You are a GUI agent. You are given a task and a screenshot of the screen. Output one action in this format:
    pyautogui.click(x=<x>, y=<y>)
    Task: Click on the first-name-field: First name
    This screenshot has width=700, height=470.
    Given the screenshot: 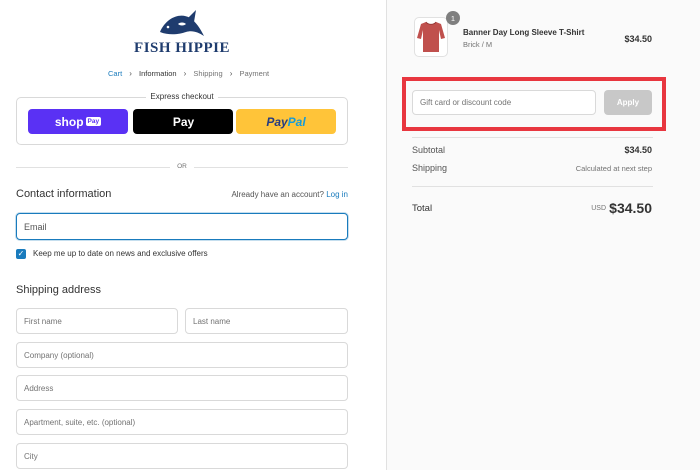 What is the action you would take?
    pyautogui.click(x=97, y=321)
    